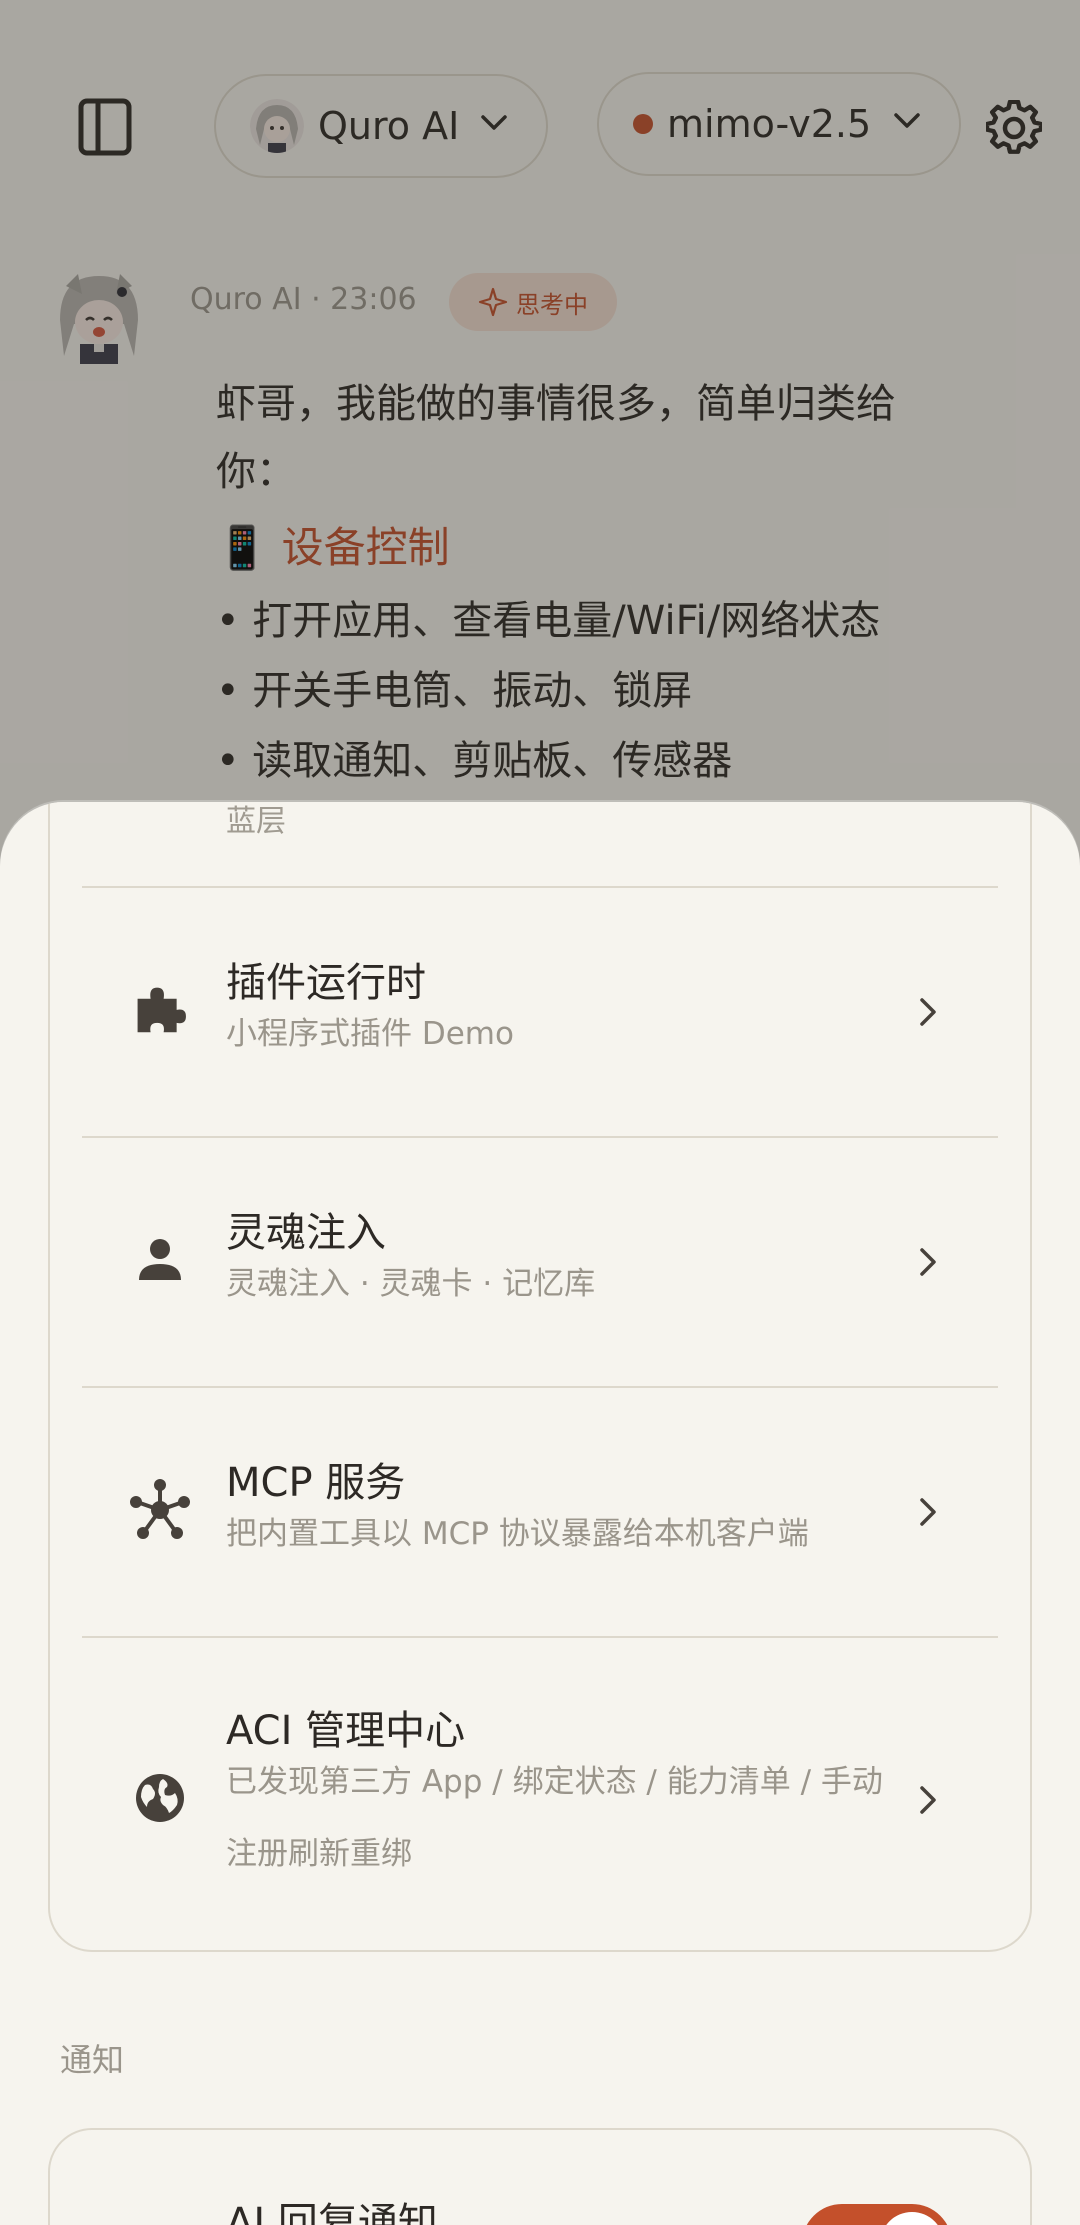 The image size is (1080, 2225). Describe the element at coordinates (540, 1262) in the screenshot. I see `settings-item-soul-injection: 灵魂注入 灵魂注入 · 灵魂卡 · 记忆库` at that location.